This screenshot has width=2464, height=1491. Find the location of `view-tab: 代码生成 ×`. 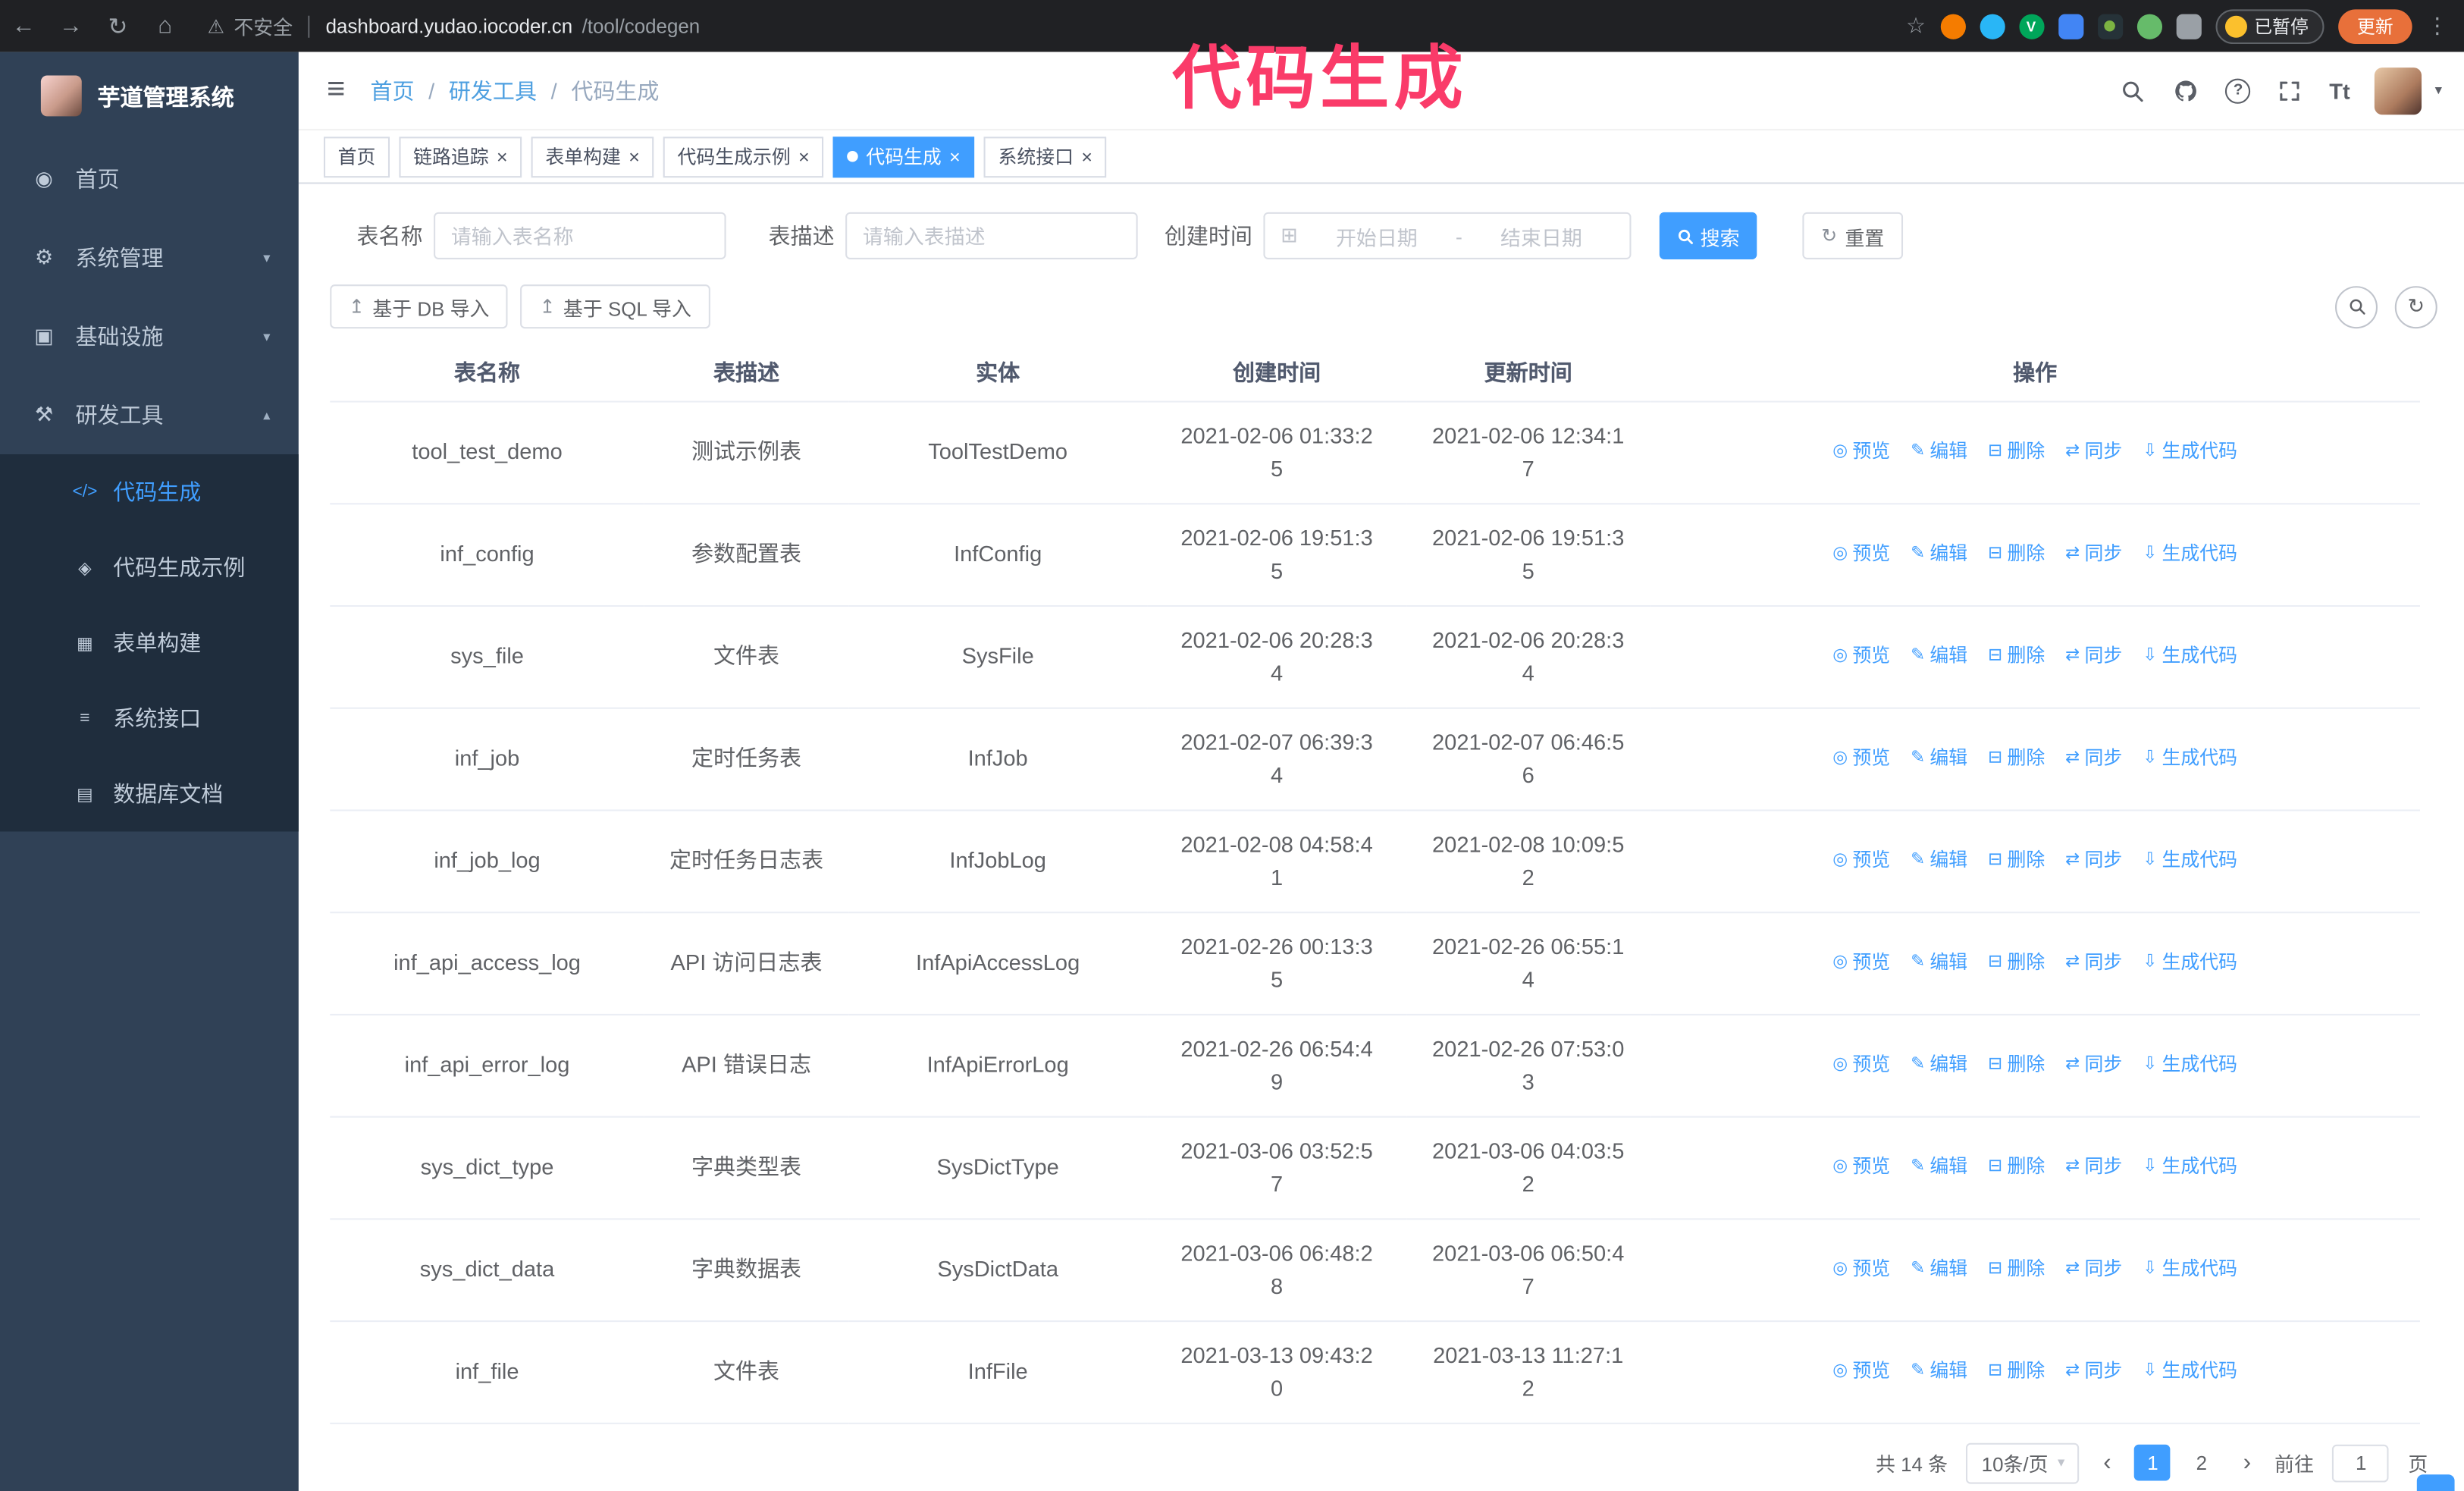

view-tab: 代码生成 × is located at coordinates (904, 156).